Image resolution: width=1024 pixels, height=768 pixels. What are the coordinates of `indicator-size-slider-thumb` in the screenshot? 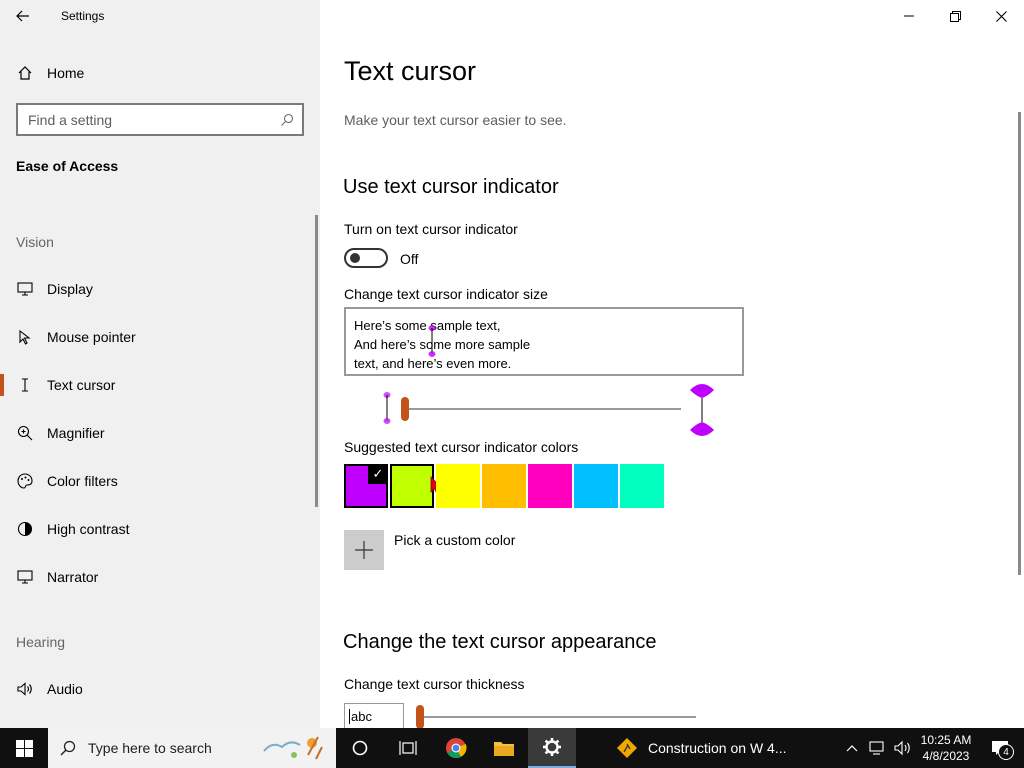 It's located at (405, 409).